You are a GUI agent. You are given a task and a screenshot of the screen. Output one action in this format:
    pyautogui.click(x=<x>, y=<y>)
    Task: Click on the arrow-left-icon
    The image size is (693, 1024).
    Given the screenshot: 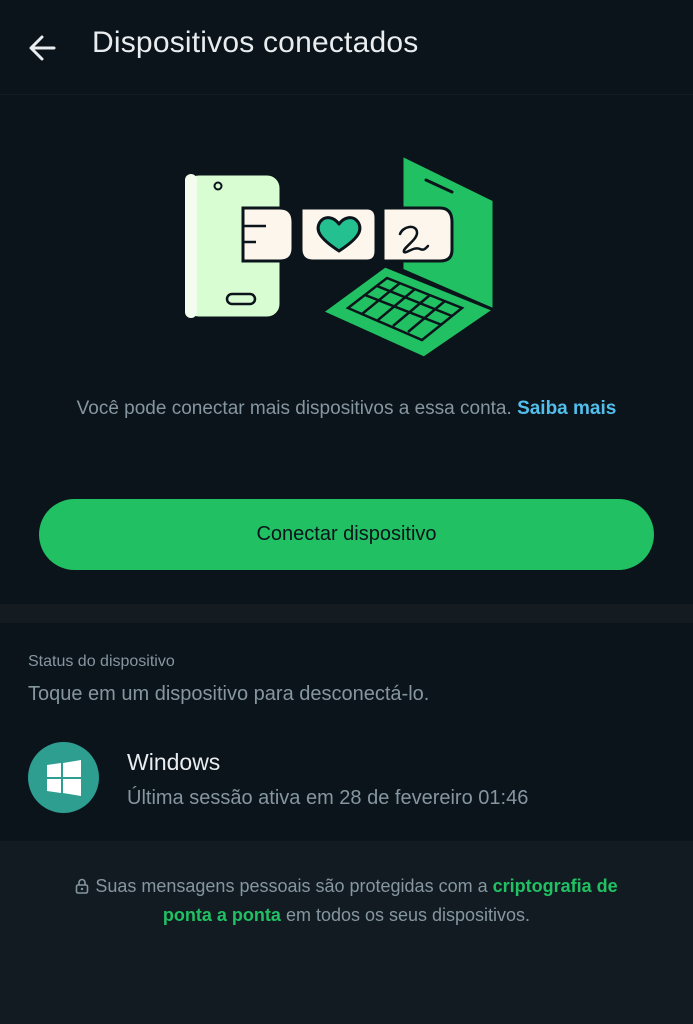 What is the action you would take?
    pyautogui.click(x=42, y=48)
    